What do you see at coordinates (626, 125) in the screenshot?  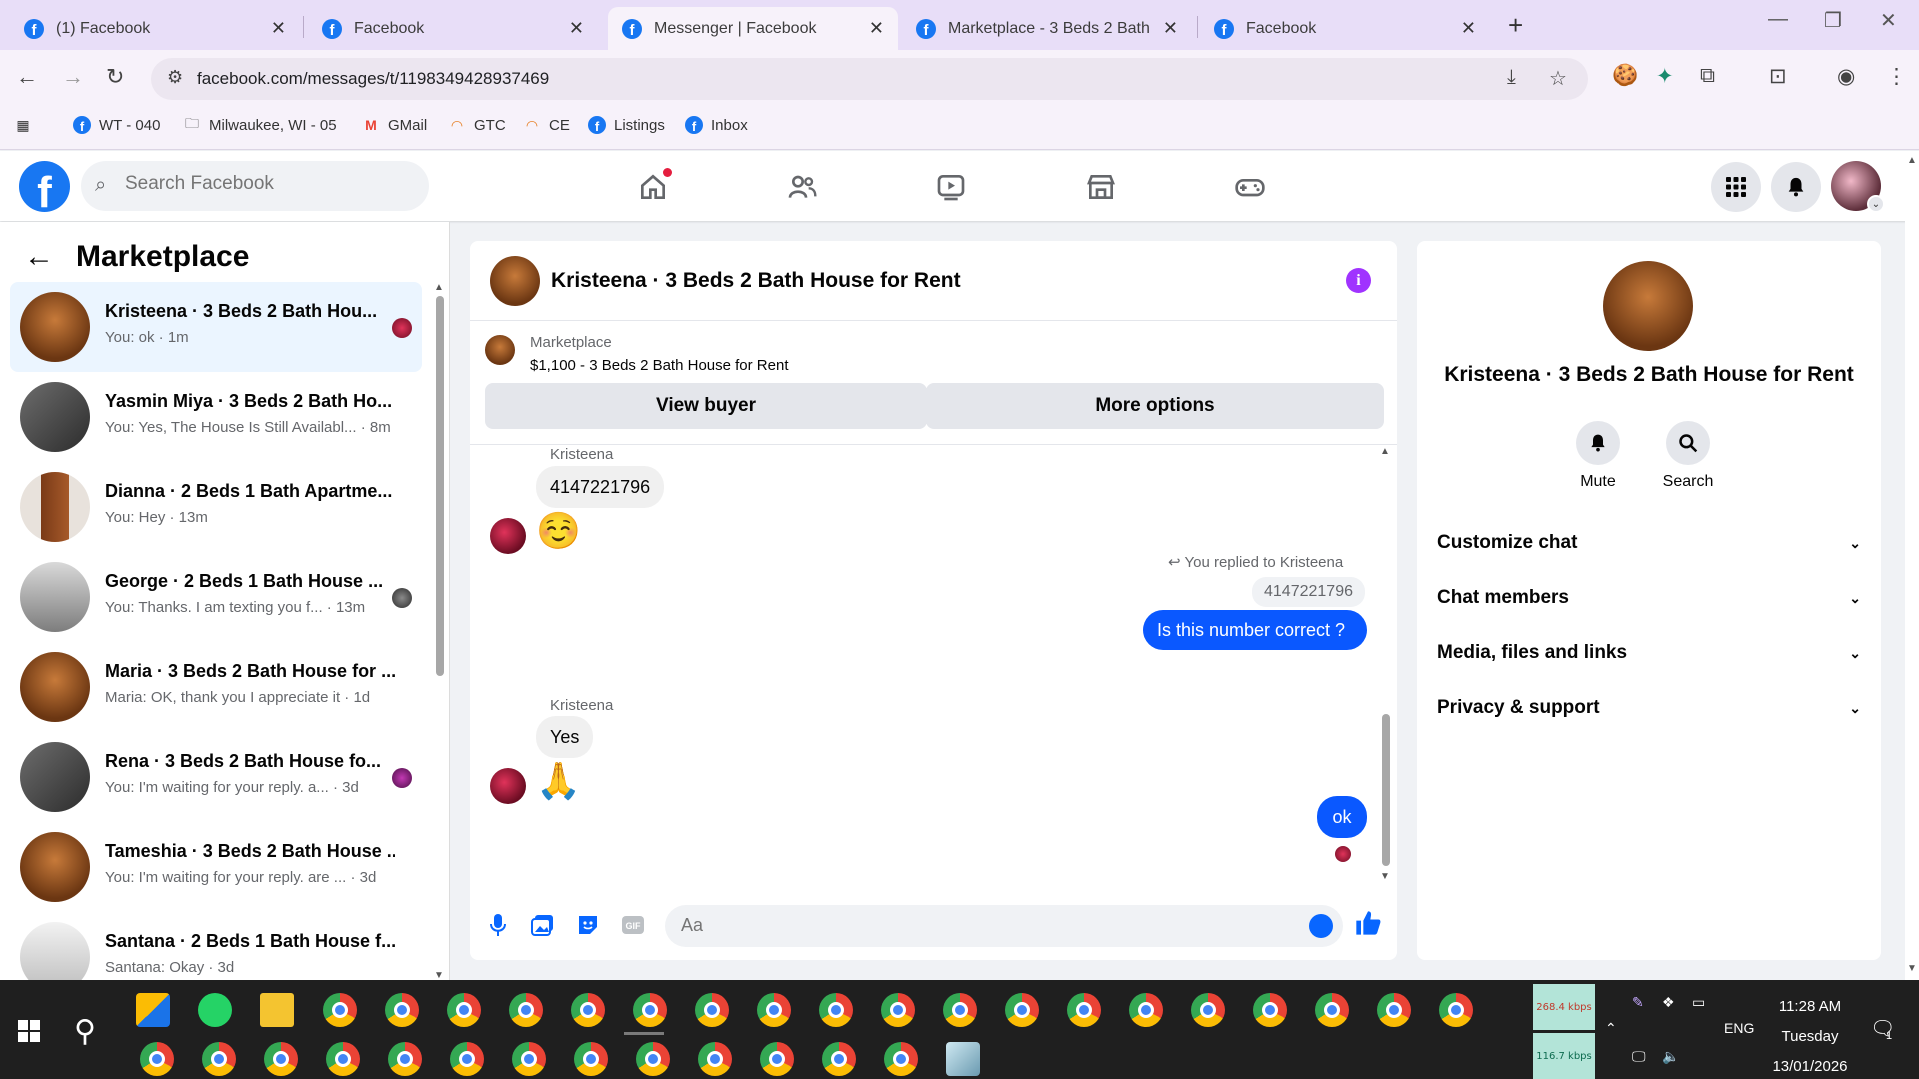 I see `bookmark-listings: f Listings` at bounding box center [626, 125].